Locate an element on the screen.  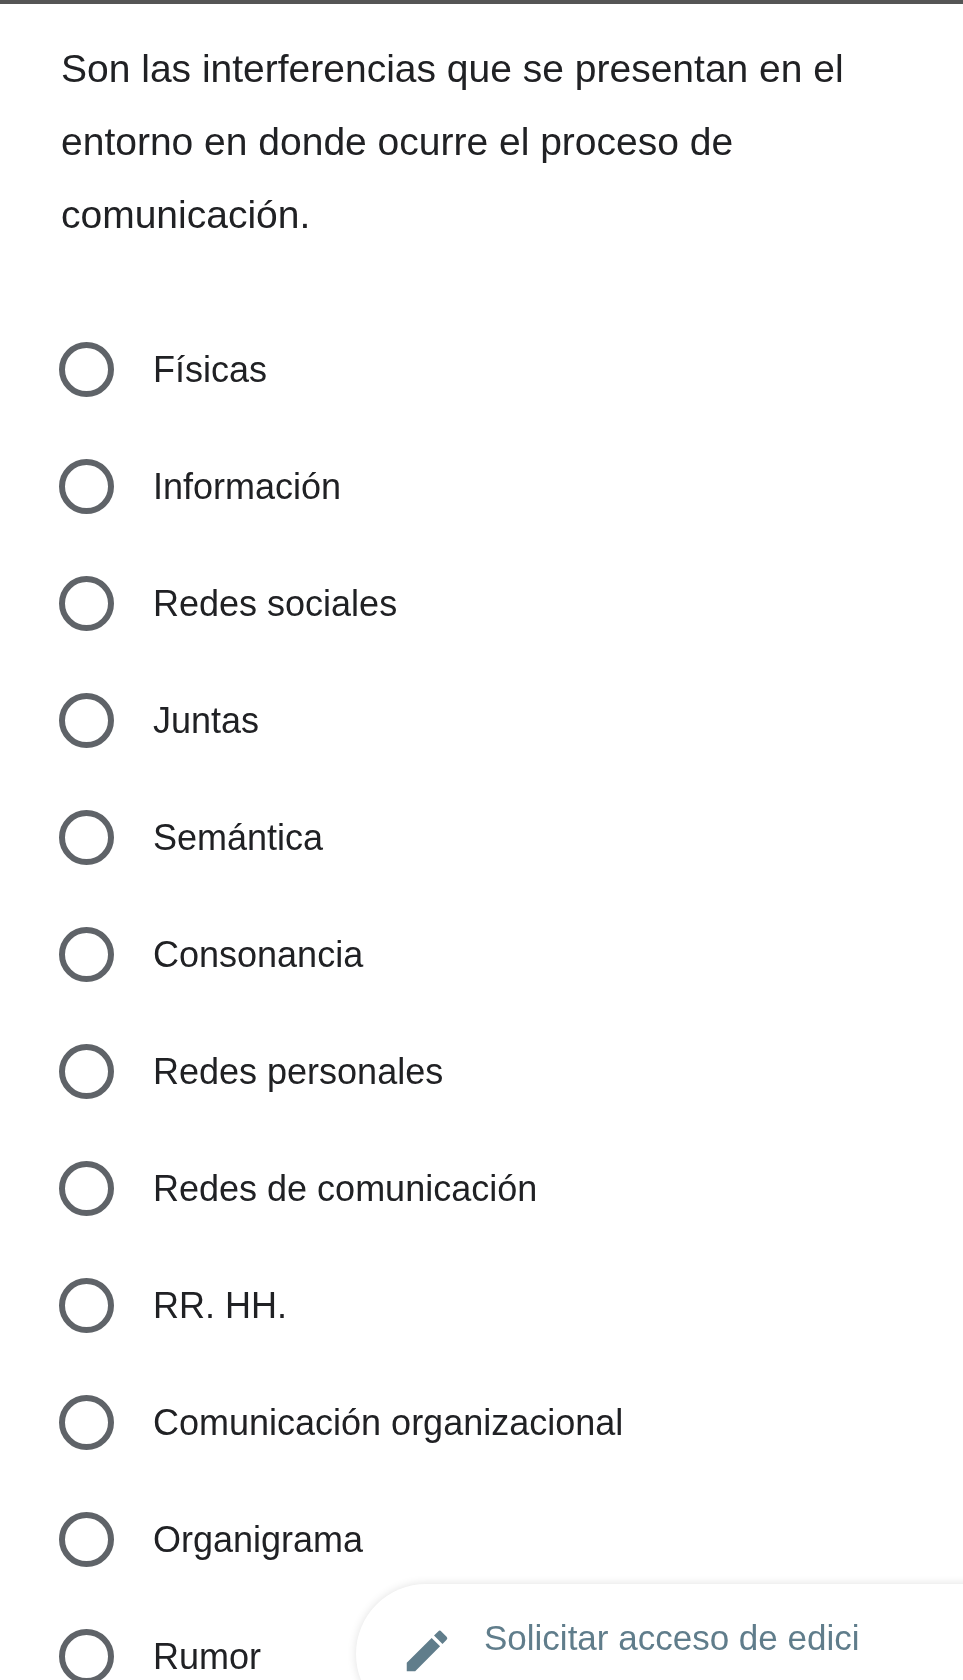
request-edit-access-button: Solicitar acceso de edici is located at coordinates (659, 1632).